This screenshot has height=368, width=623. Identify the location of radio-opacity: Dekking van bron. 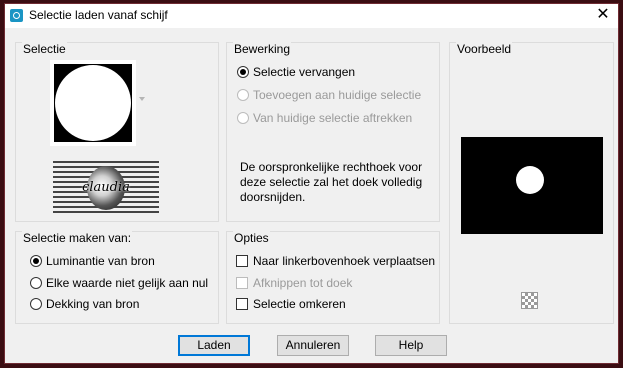
(84, 304).